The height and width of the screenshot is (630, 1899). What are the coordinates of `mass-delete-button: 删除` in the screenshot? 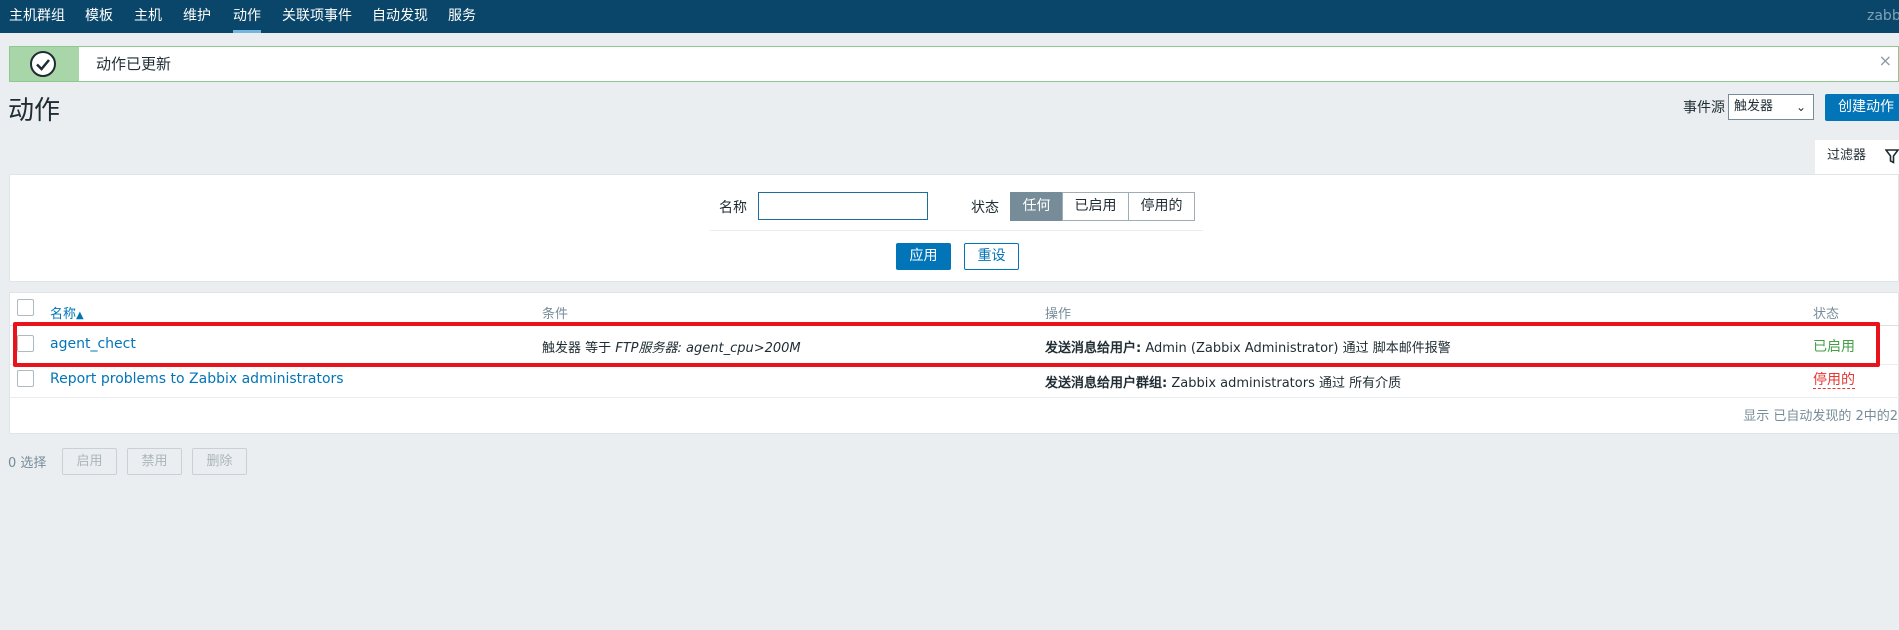 It's located at (219, 461).